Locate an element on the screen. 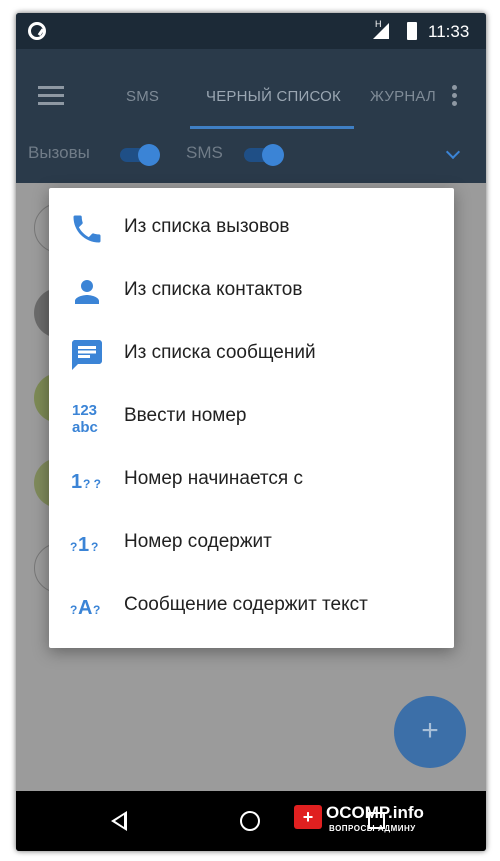 This screenshot has width=500, height=861. tab-blacklist: ЧЕРНЫЙ СПИСОК is located at coordinates (273, 96).